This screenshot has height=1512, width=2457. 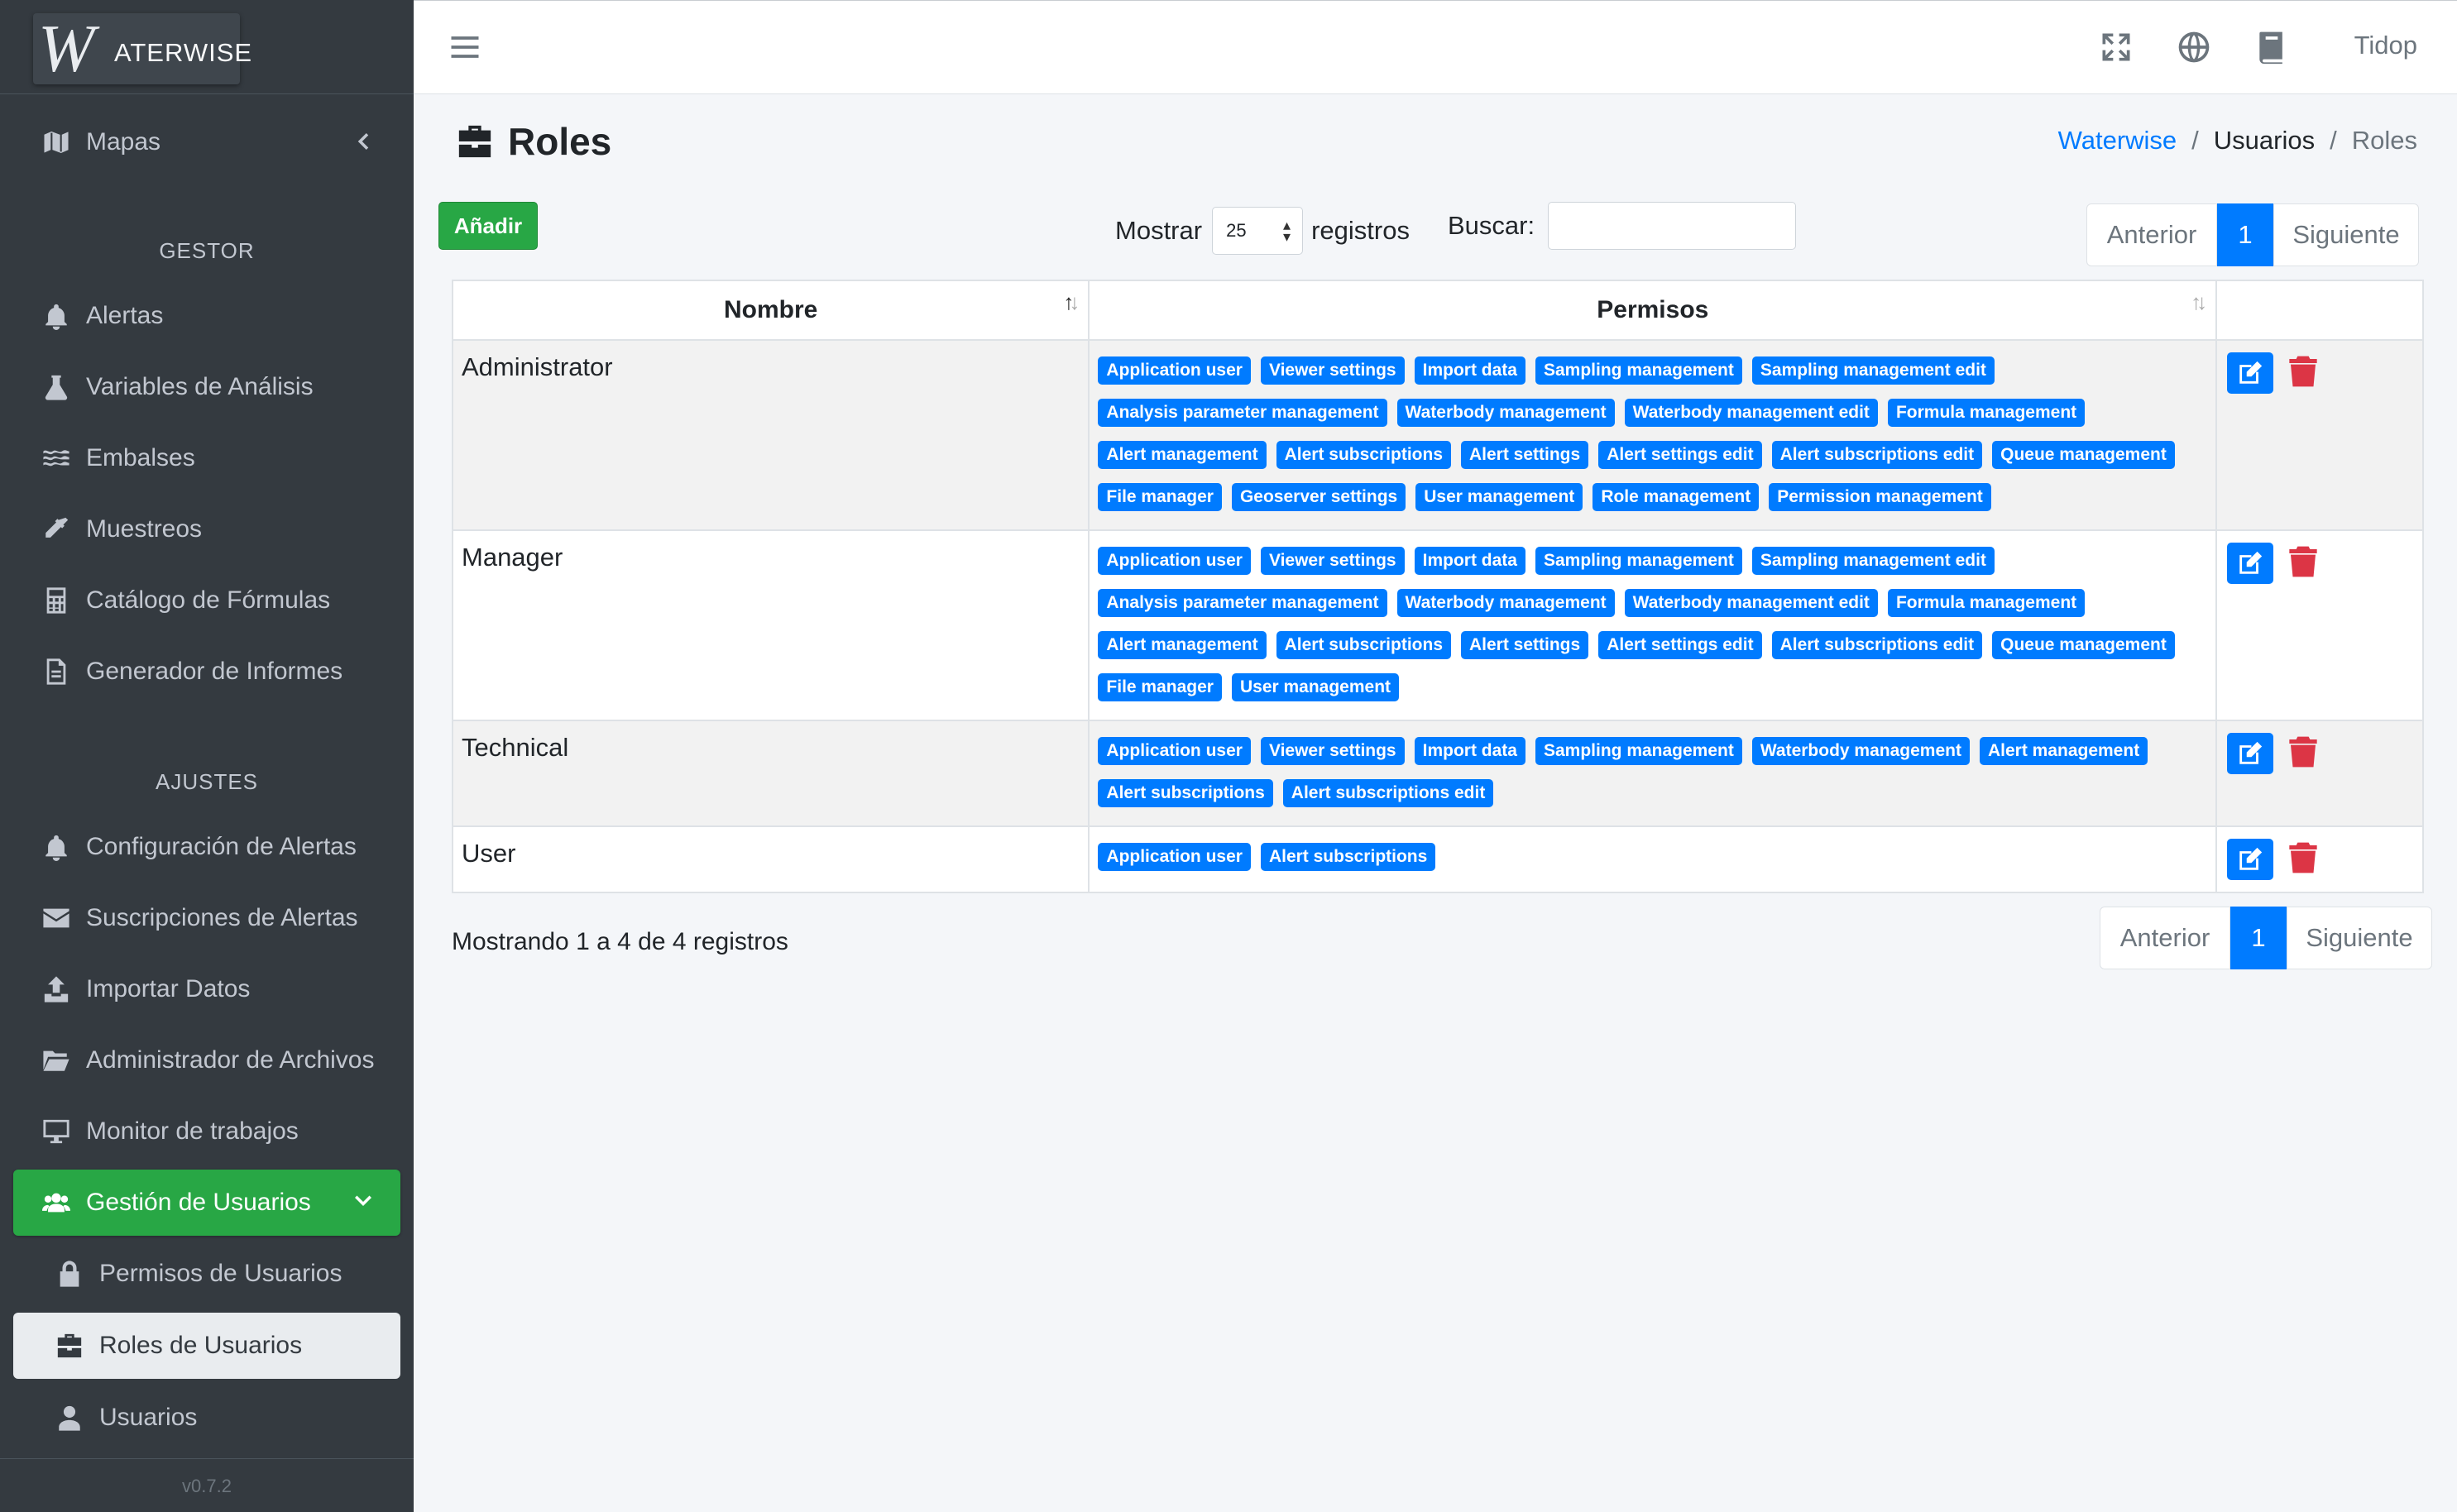 What do you see at coordinates (206, 1060) in the screenshot?
I see `sidebar-item-archivos: Administrador de Archivos` at bounding box center [206, 1060].